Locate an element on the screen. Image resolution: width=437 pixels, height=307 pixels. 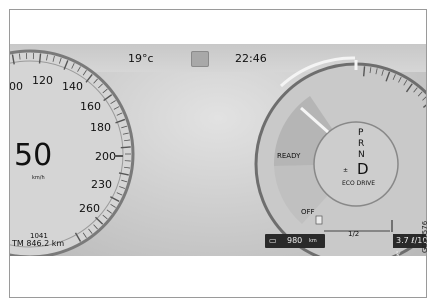
gear-shift-indicator: ± is located at coordinates (345, 170).